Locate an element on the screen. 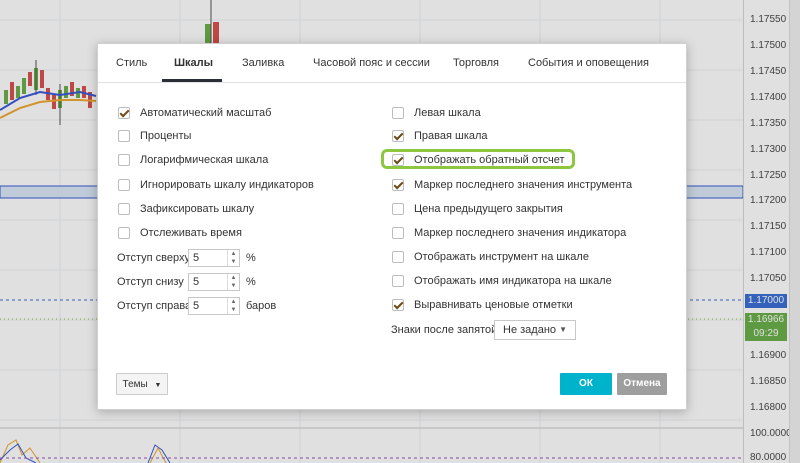 This screenshot has height=463, width=800. bottom-margin-unit: % is located at coordinates (251, 282).